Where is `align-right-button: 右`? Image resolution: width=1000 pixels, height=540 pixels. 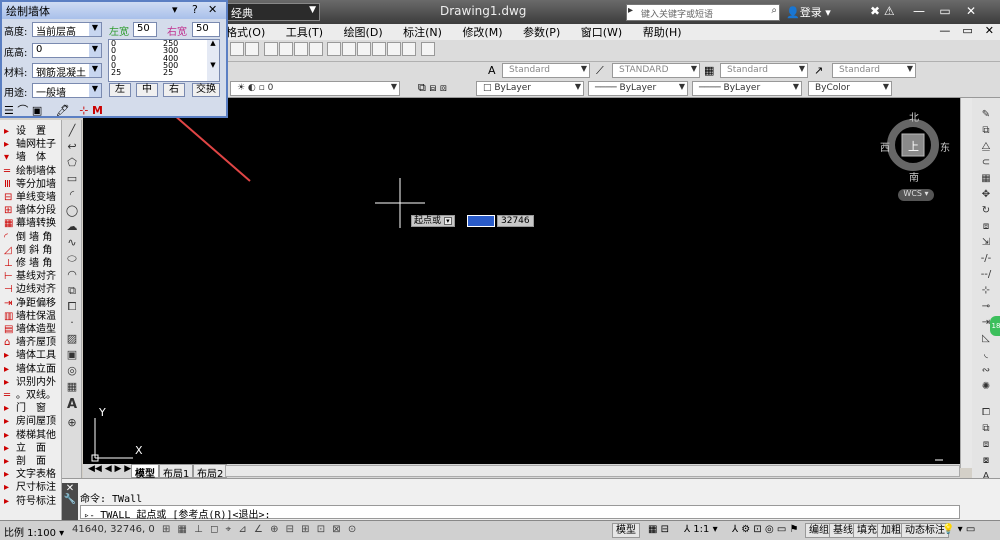
align-right-button: 右 is located at coordinates (174, 90).